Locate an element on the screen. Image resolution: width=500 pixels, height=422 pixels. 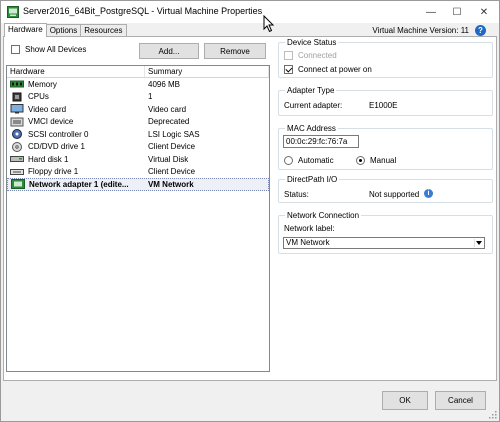
hardware-name: CD/DVD drive 1 is located at coordinates (56, 147).